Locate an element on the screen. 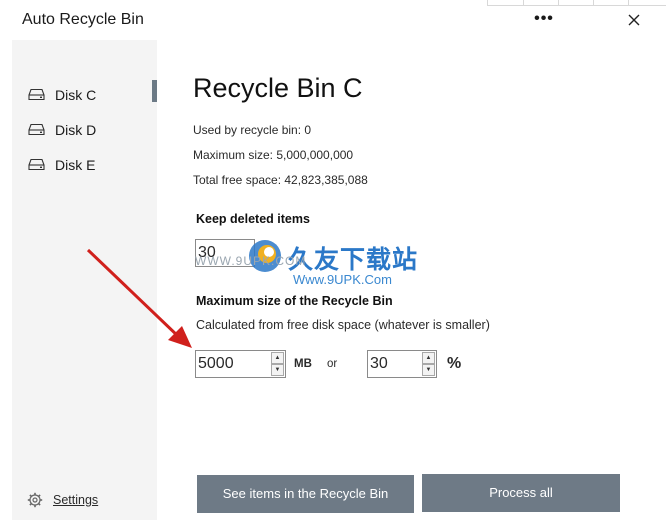  mb-value: 5000 is located at coordinates (216, 363).